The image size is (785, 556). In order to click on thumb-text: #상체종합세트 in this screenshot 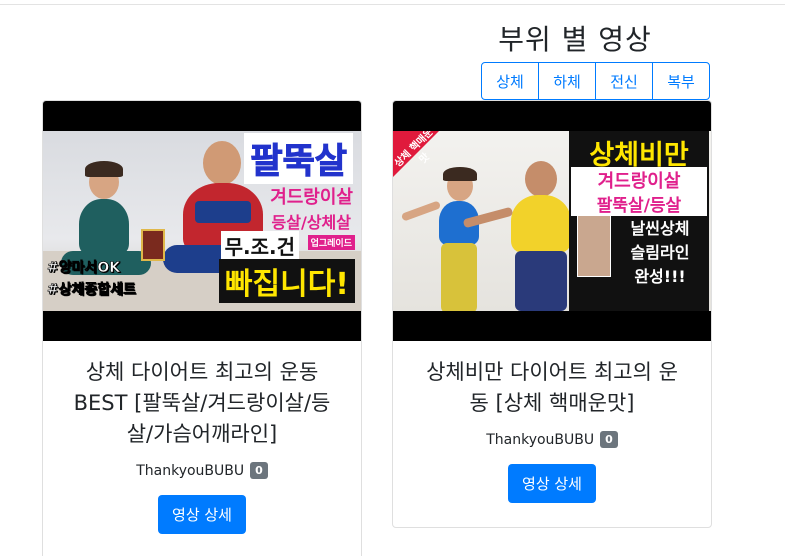, I will do `click(92, 290)`.